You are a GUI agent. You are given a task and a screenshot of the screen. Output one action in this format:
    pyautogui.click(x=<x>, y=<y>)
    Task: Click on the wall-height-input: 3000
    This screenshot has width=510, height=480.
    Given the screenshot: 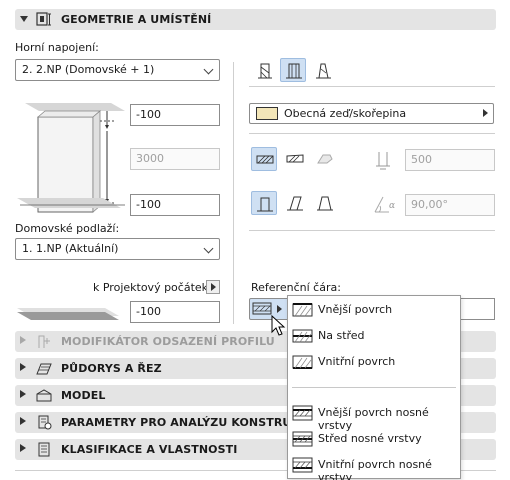 What is the action you would take?
    pyautogui.click(x=175, y=159)
    